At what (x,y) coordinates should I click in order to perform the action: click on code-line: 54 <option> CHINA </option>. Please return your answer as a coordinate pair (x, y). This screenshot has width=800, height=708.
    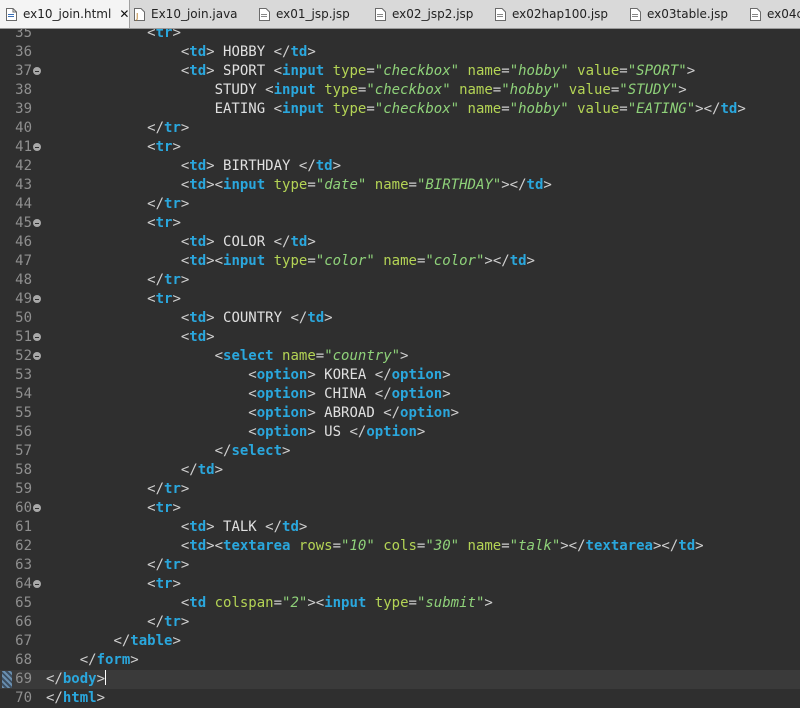
    Looking at the image, I should click on (400, 394).